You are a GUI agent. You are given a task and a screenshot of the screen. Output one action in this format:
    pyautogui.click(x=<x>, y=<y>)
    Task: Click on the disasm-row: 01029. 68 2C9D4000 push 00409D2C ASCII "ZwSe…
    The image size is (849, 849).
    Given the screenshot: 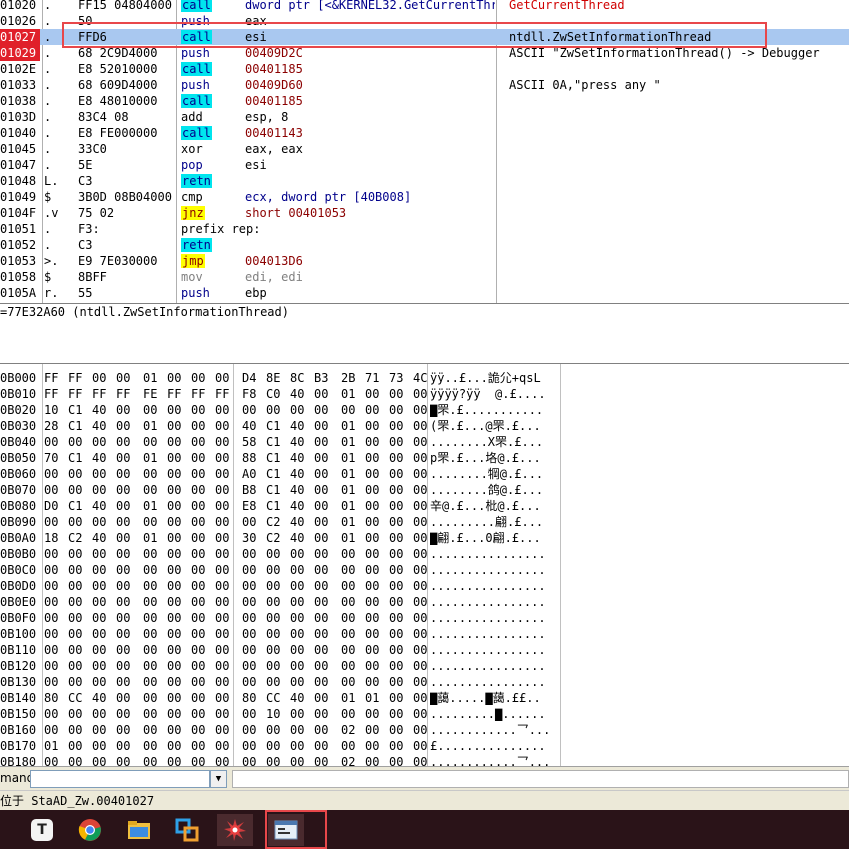 What is the action you would take?
    pyautogui.click(x=424, y=53)
    